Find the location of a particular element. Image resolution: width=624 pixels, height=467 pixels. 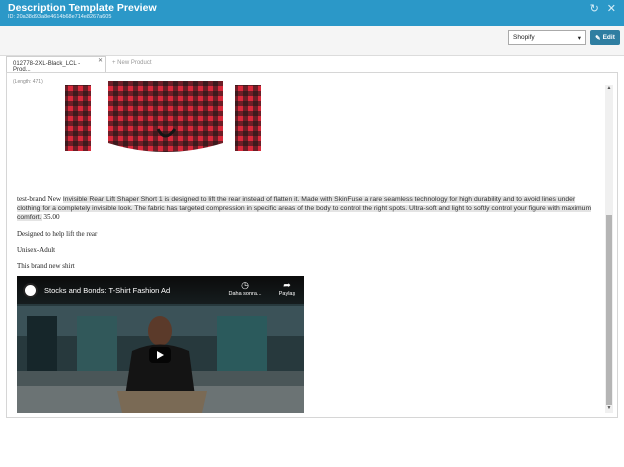

platform-select-value: Shopify is located at coordinates (524, 37).